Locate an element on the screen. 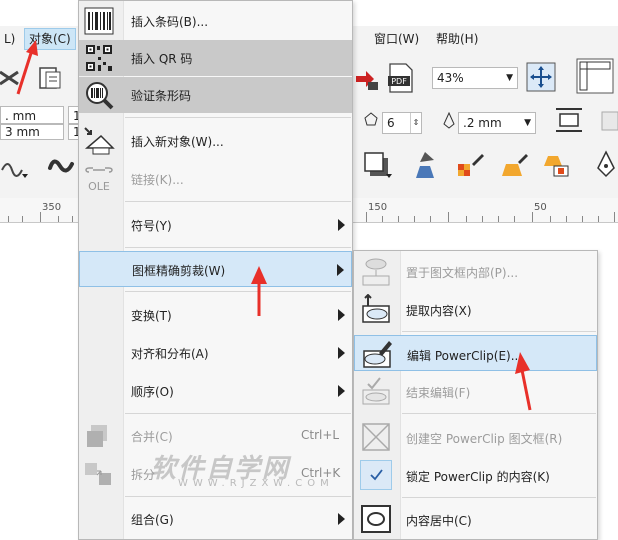 This screenshot has width=618, height=540. insert-object-icon is located at coordinates (99, 141).